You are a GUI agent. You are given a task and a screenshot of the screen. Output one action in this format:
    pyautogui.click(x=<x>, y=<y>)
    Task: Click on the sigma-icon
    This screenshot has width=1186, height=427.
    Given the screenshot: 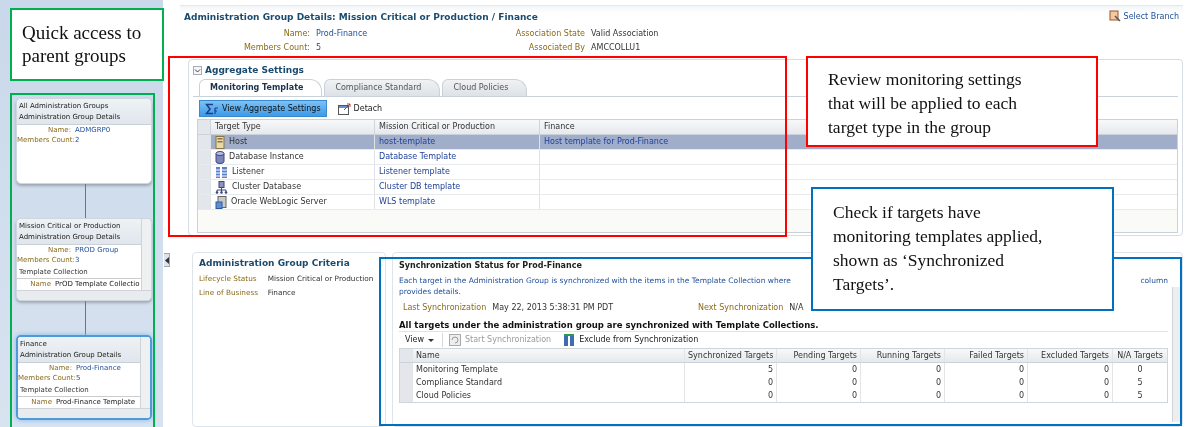 What is the action you would take?
    pyautogui.click(x=212, y=108)
    